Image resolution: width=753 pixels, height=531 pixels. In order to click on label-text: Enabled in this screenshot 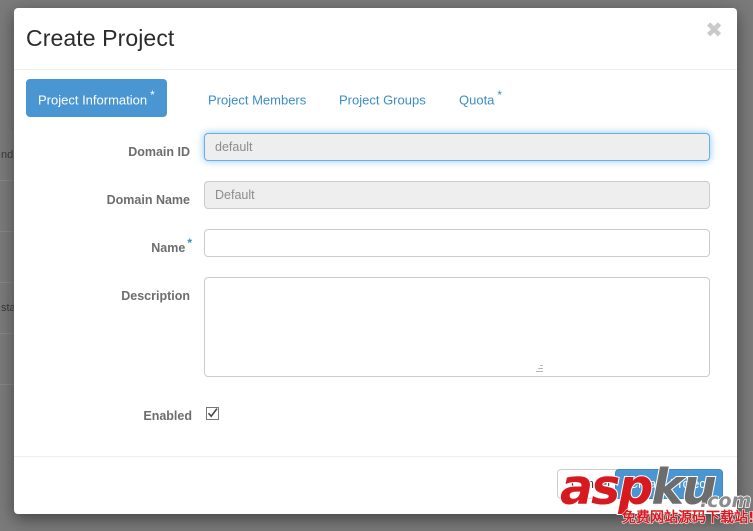, I will do `click(167, 416)`.